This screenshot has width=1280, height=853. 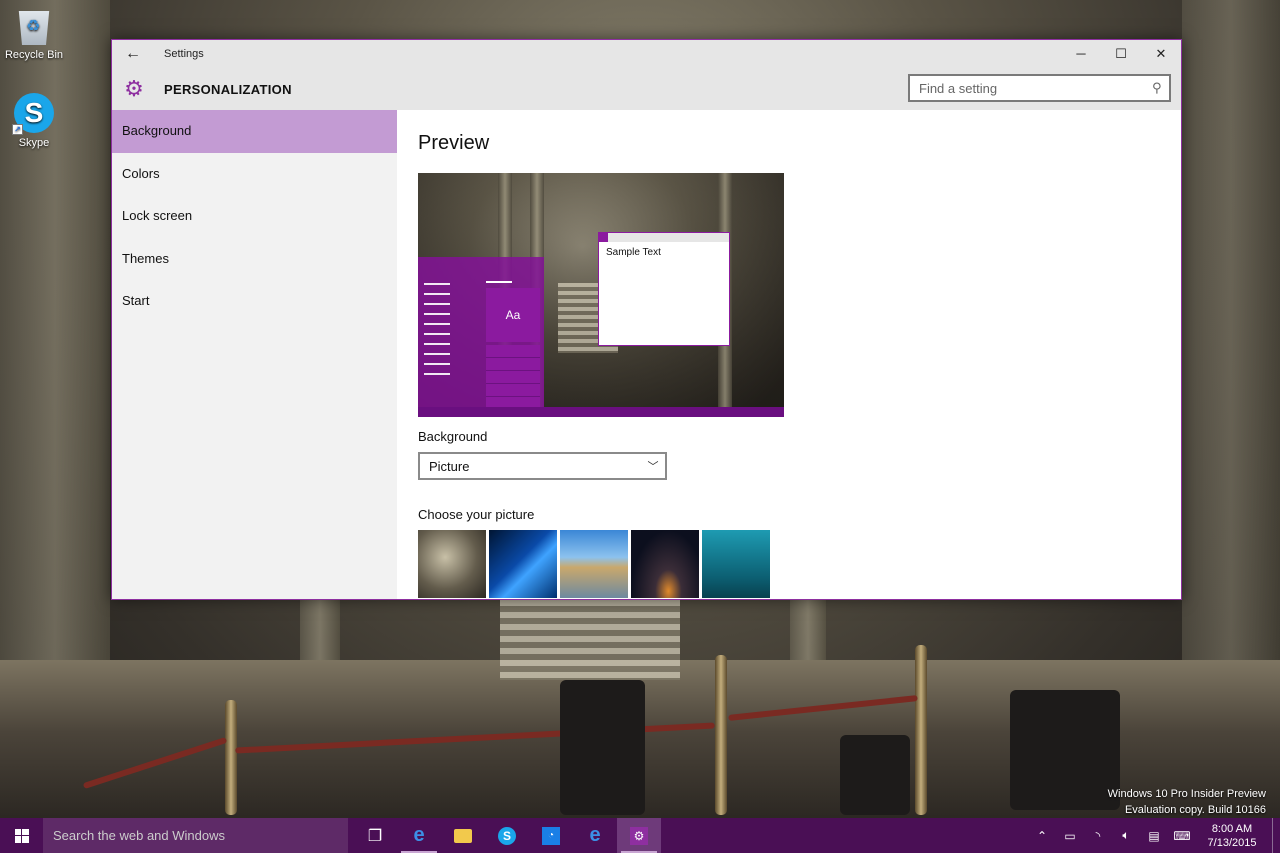 I want to click on taskbar-app-settings: ⚙, so click(x=639, y=835).